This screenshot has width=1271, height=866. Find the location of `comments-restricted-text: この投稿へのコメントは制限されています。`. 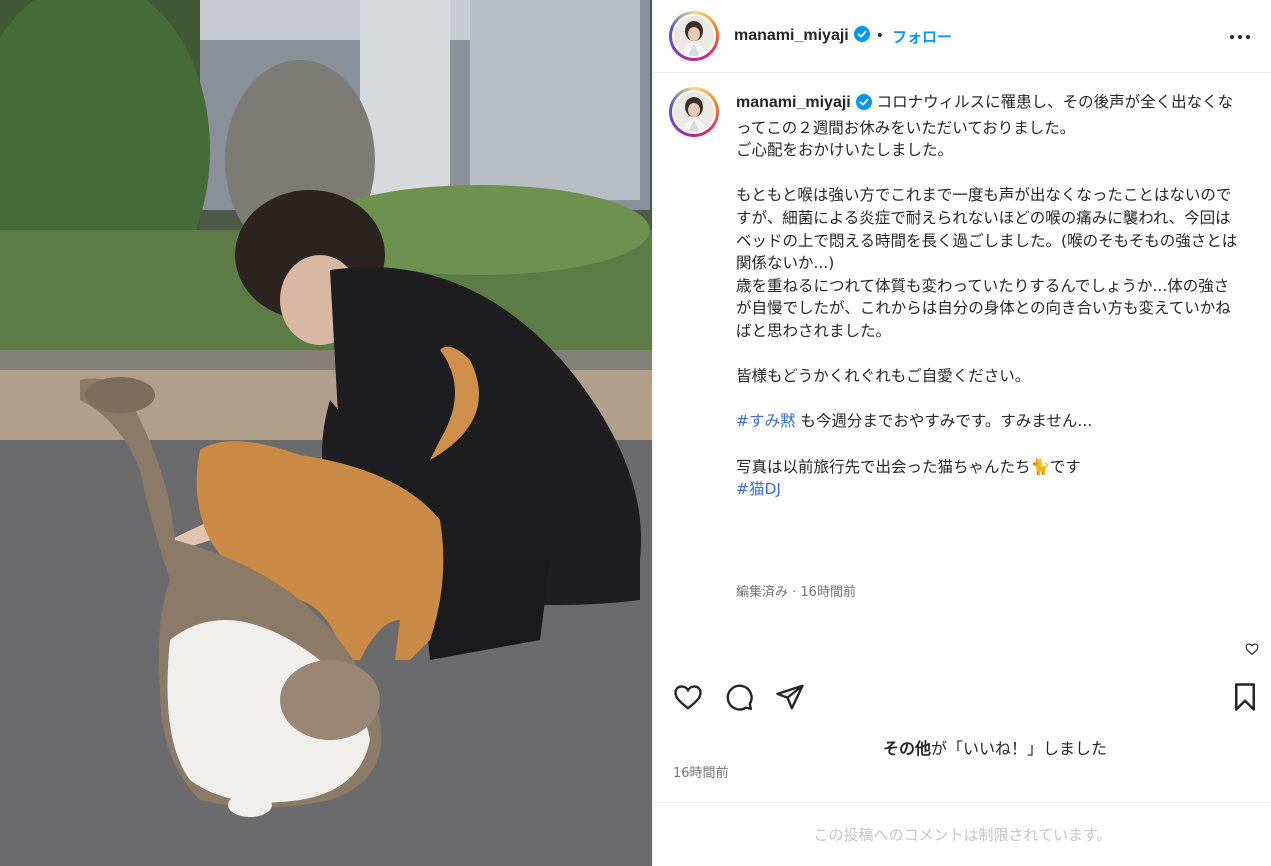

comments-restricted-text: この投稿へのコメントは制限されています。 is located at coordinates (962, 835).